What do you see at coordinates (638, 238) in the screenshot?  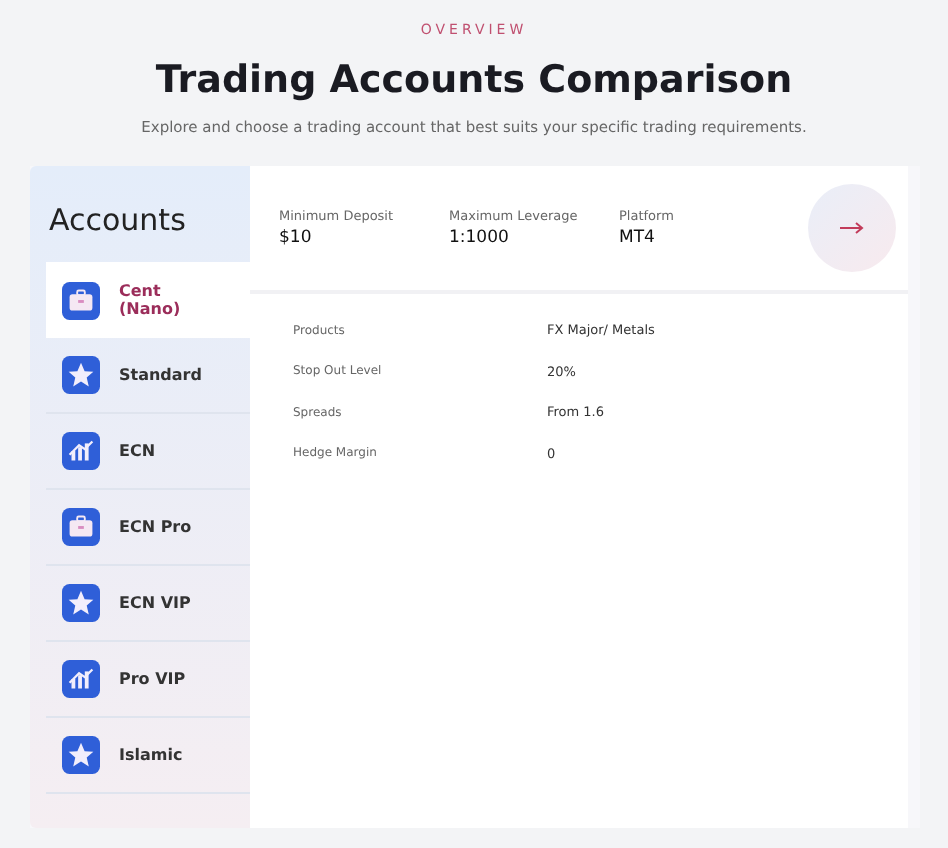 I see `summary-value: MT4` at bounding box center [638, 238].